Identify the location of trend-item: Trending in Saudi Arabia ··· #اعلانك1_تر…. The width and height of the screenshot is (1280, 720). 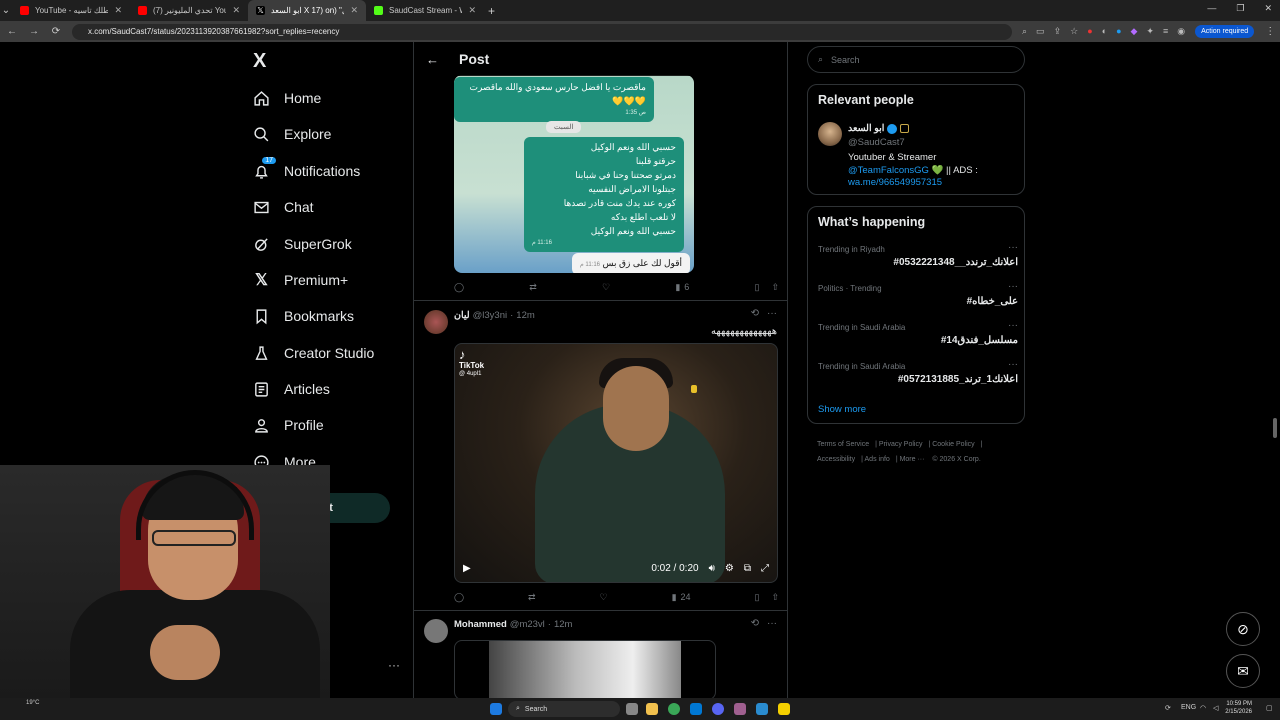
(918, 372).